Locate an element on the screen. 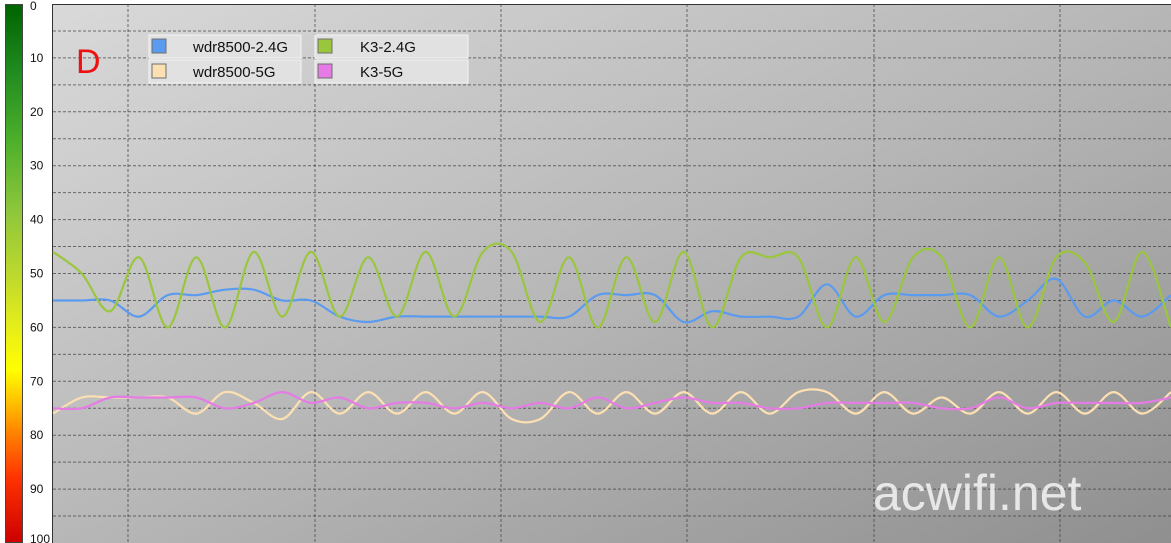 The height and width of the screenshot is (543, 1171). watermark-text: acwifi.net is located at coordinates (977, 493).